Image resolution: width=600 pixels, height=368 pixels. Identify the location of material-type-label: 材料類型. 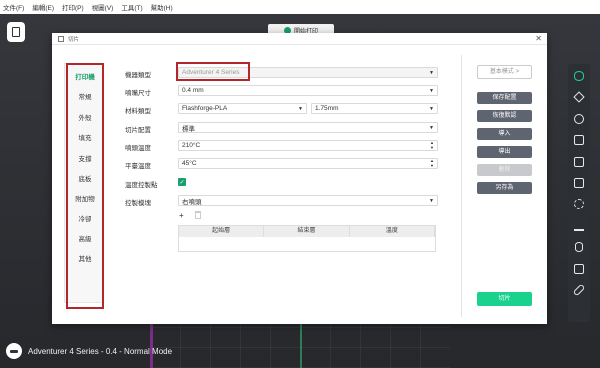
(138, 111).